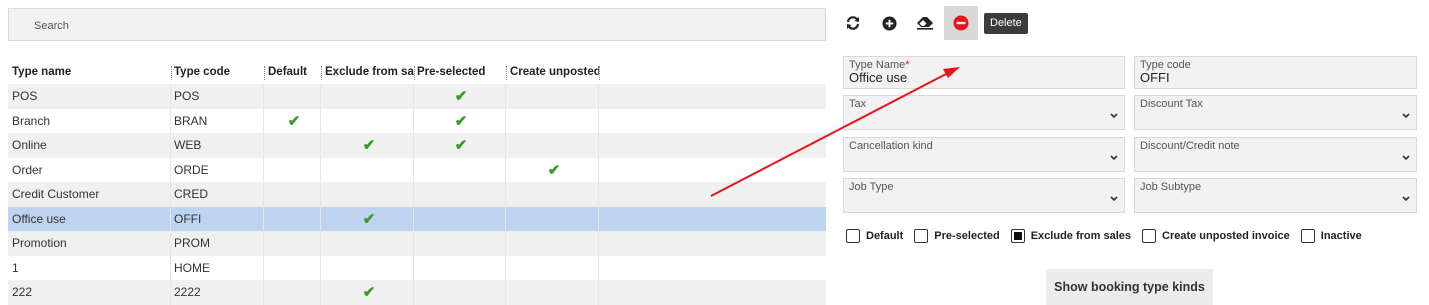 This screenshot has width=1429, height=305. Describe the element at coordinates (885, 236) in the screenshot. I see `checkbox-label: Default` at that location.